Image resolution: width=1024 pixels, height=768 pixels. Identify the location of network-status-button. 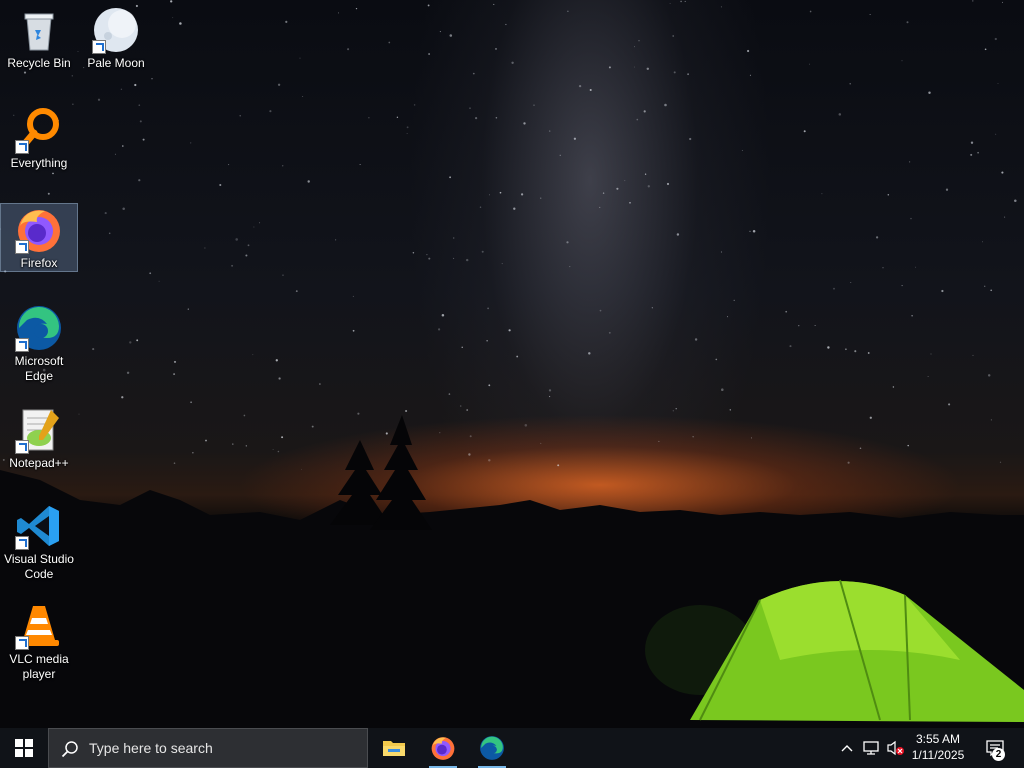
(871, 748).